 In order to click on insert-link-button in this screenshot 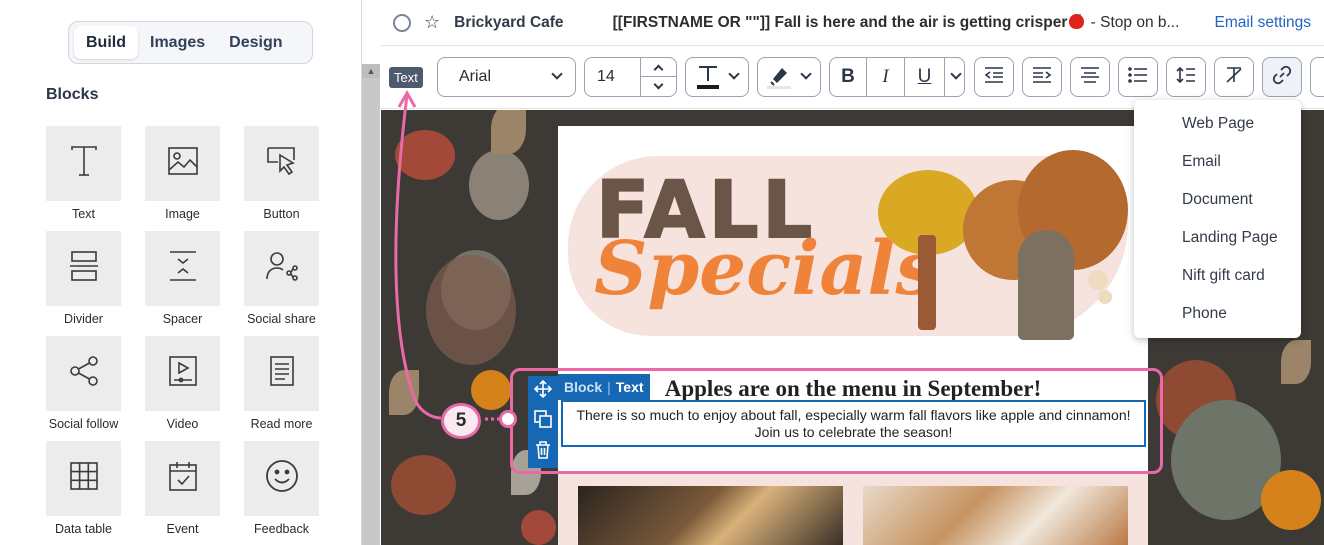, I will do `click(1282, 77)`.